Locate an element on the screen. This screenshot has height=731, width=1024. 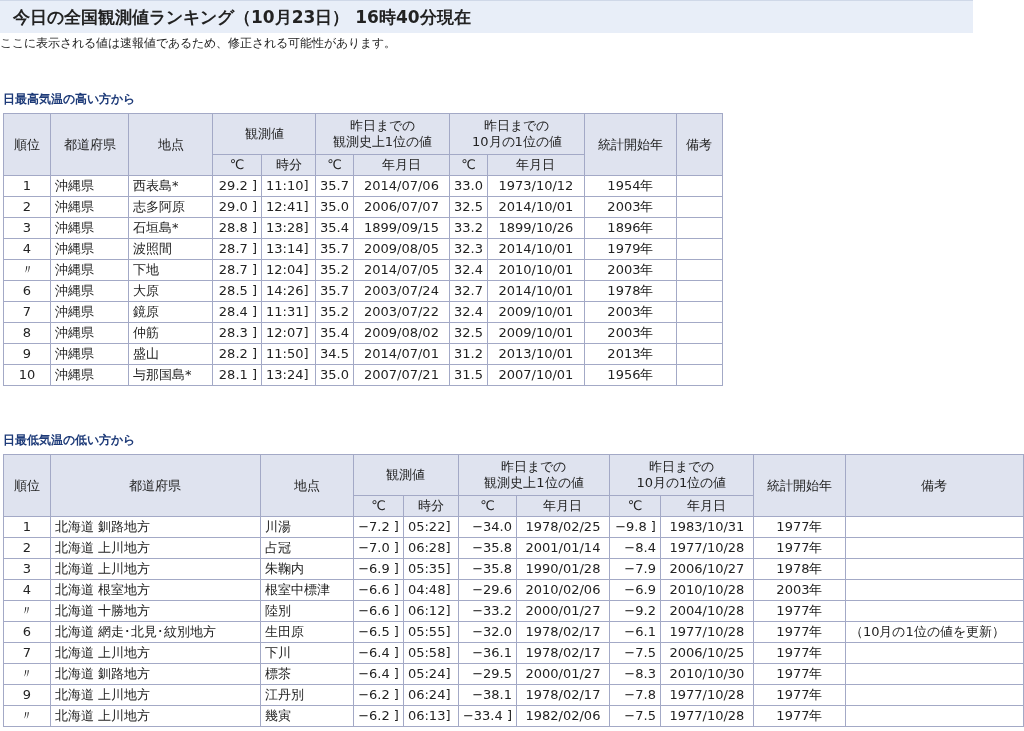
page-title: 今日の全国観測値ランキング（10月23日） 16時40分現在 is located at coordinates (486, 16).